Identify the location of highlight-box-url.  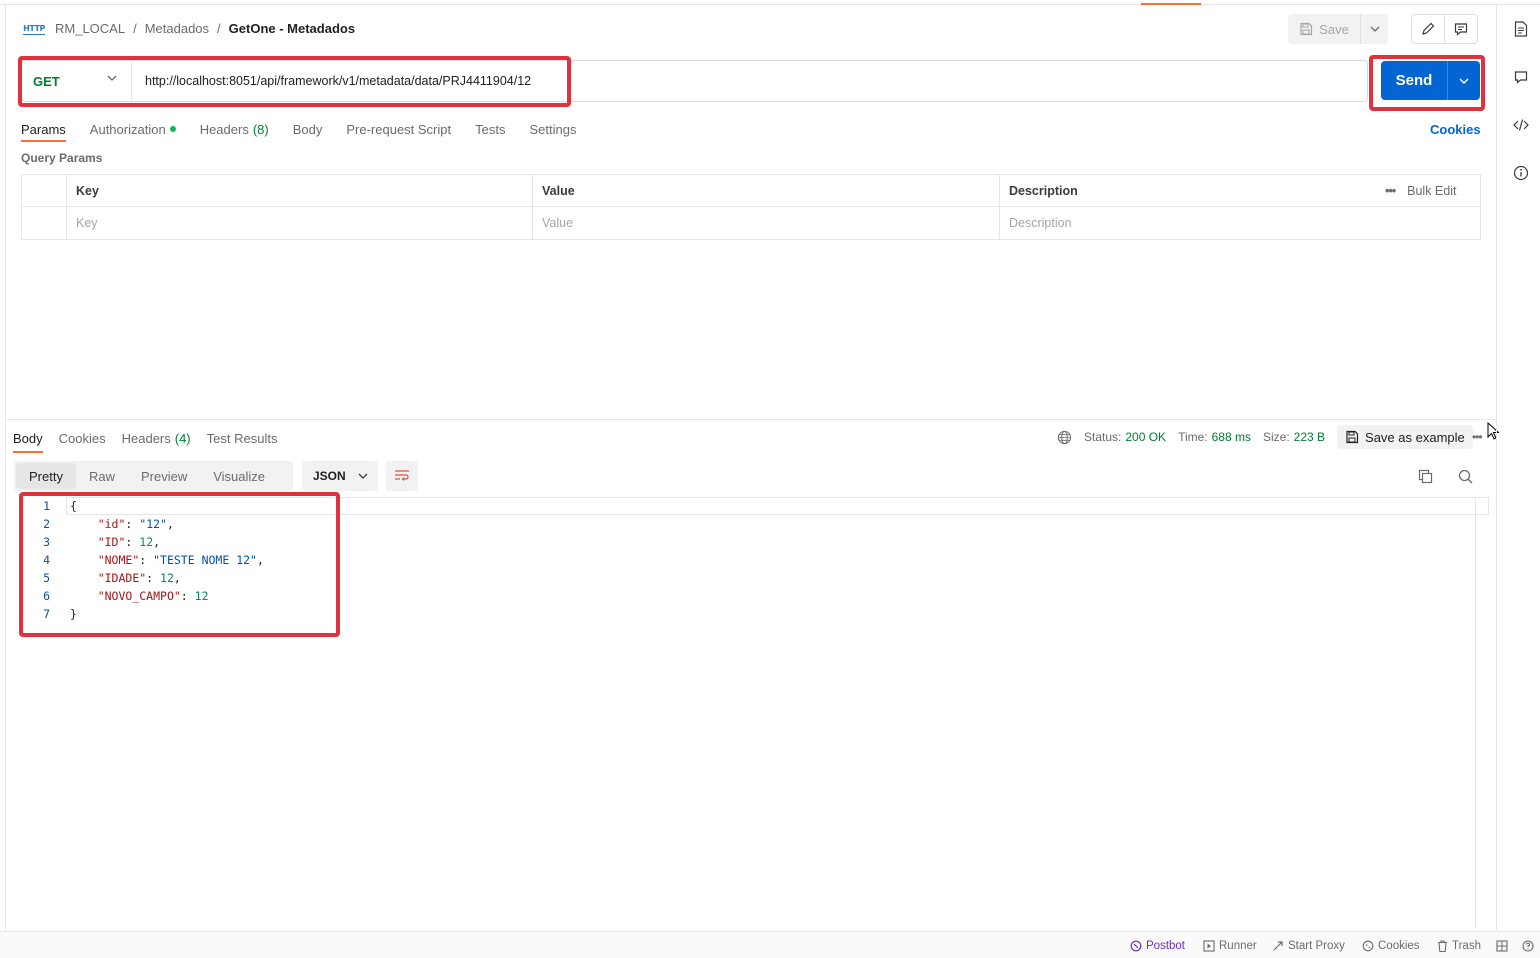
(294, 81).